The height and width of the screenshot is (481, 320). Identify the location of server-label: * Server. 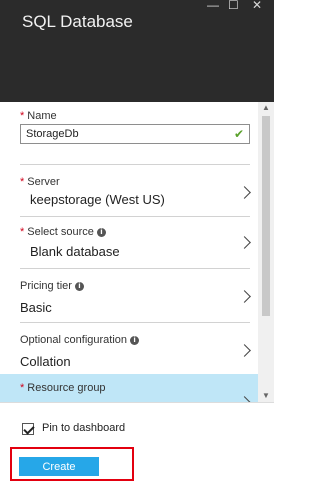
(40, 182).